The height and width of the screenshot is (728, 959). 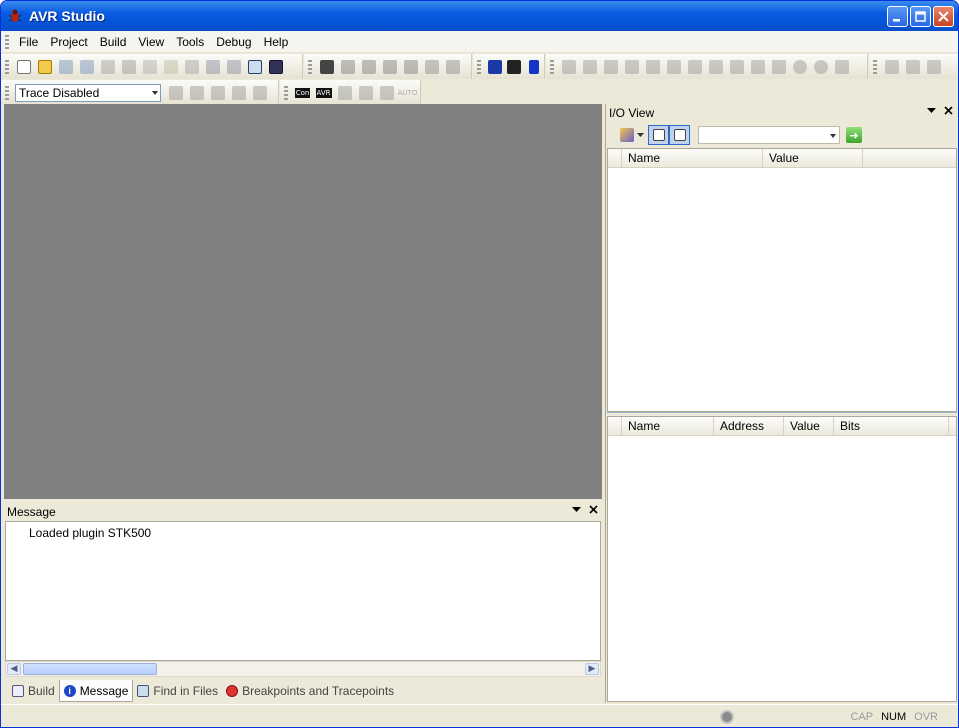 What do you see at coordinates (303, 669) in the screenshot?
I see `message-horizontal-scrollbar: ◀ ▶` at bounding box center [303, 669].